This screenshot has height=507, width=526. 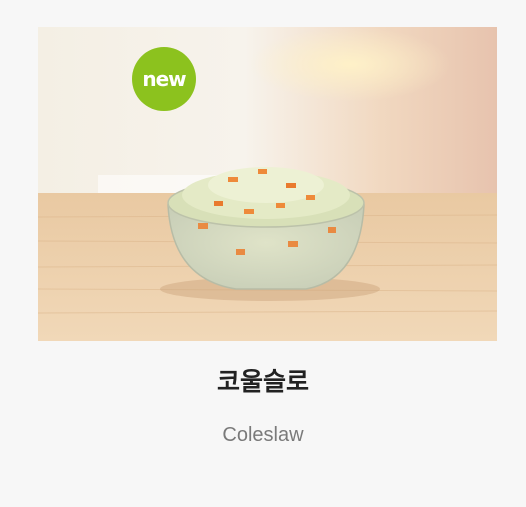 I want to click on product-name-korean: 코울슬로, so click(x=263, y=380).